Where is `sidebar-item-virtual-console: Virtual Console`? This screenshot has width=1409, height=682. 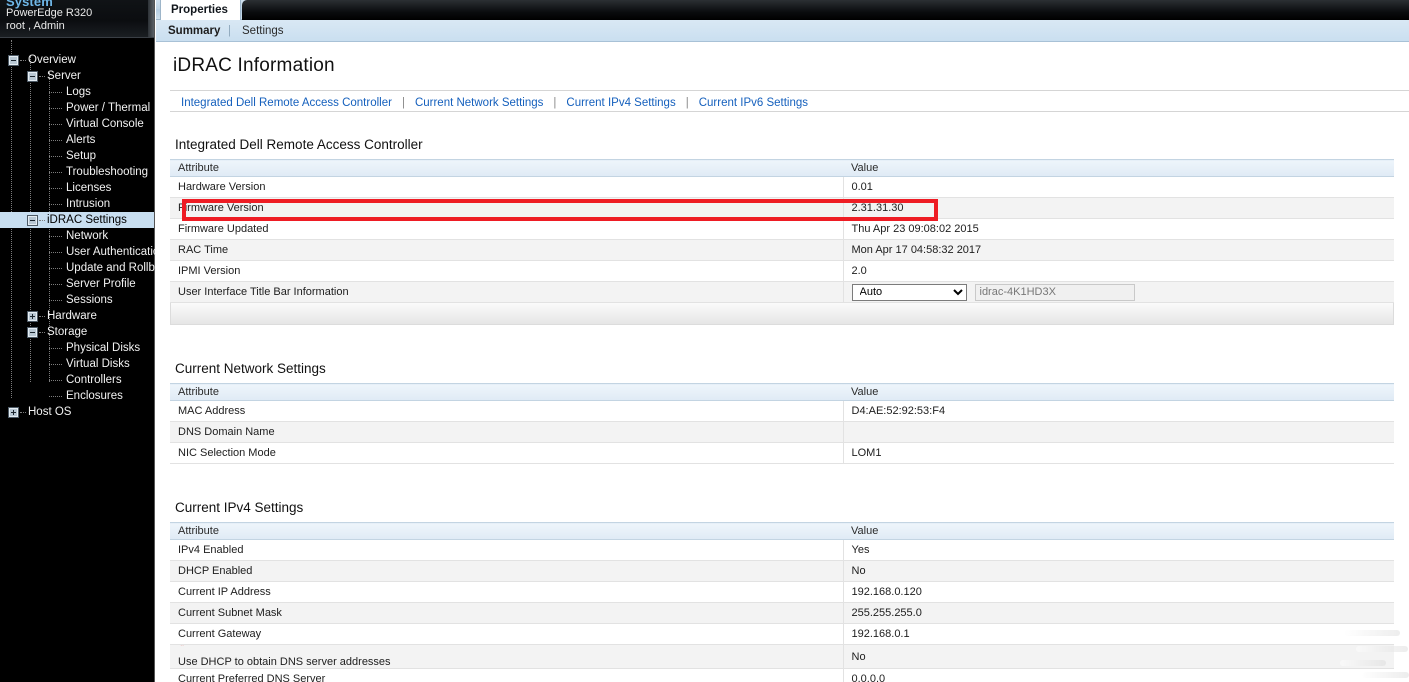
sidebar-item-virtual-console: Virtual Console is located at coordinates (77, 124).